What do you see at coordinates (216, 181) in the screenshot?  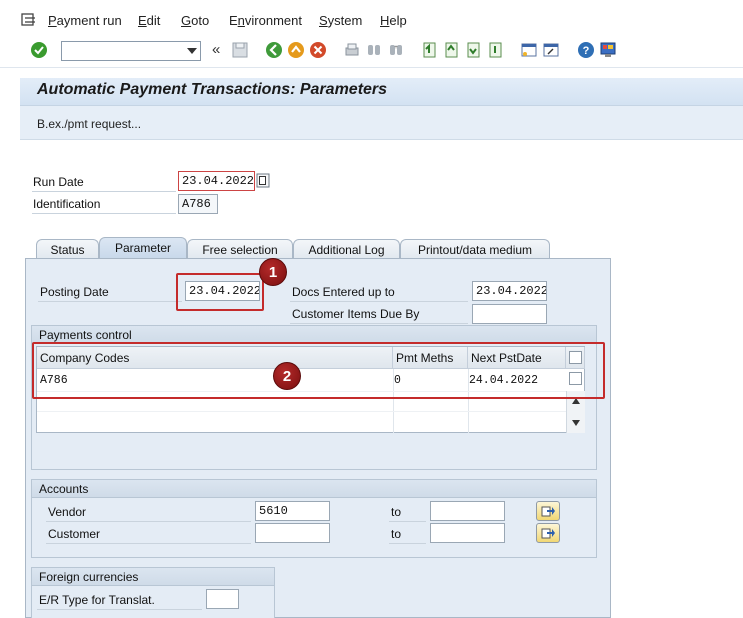 I see `run-date-field: 23.04.2022` at bounding box center [216, 181].